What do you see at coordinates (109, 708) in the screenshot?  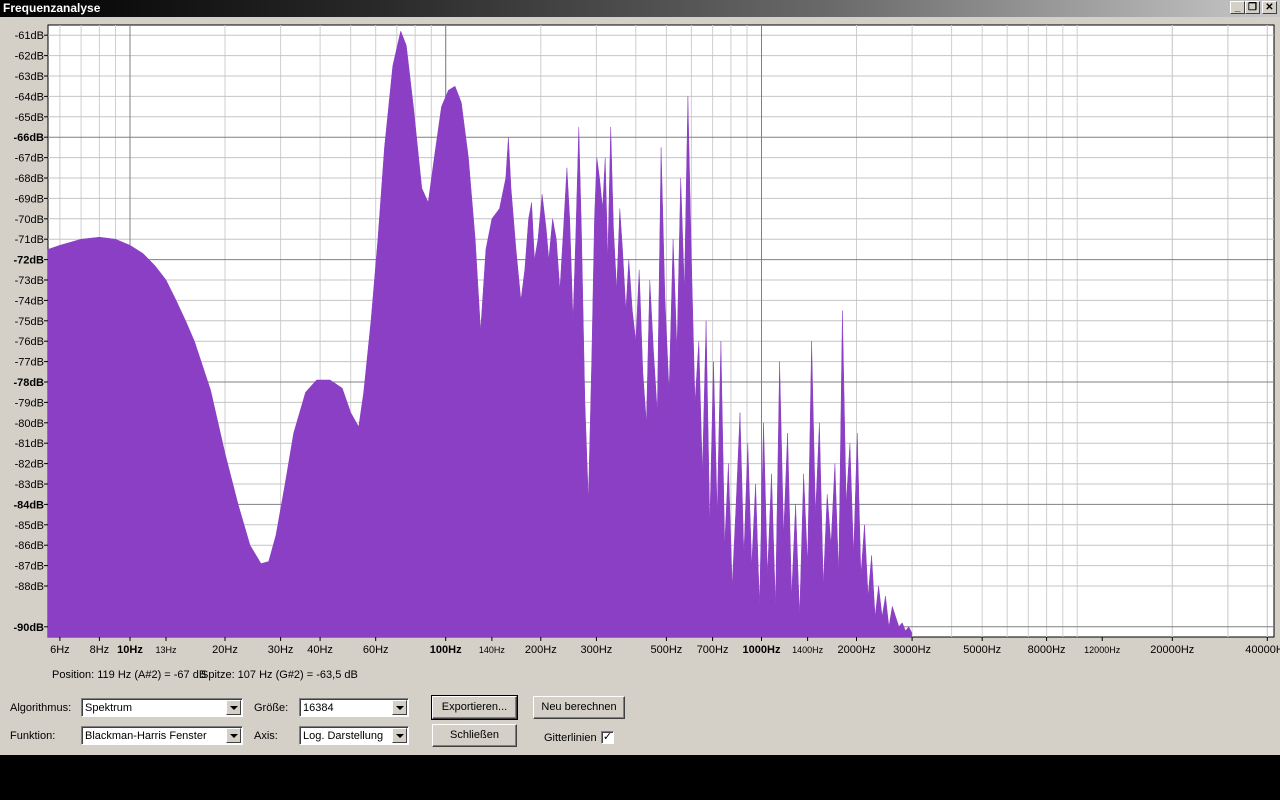 I see `algorithm-value: Spektrum` at bounding box center [109, 708].